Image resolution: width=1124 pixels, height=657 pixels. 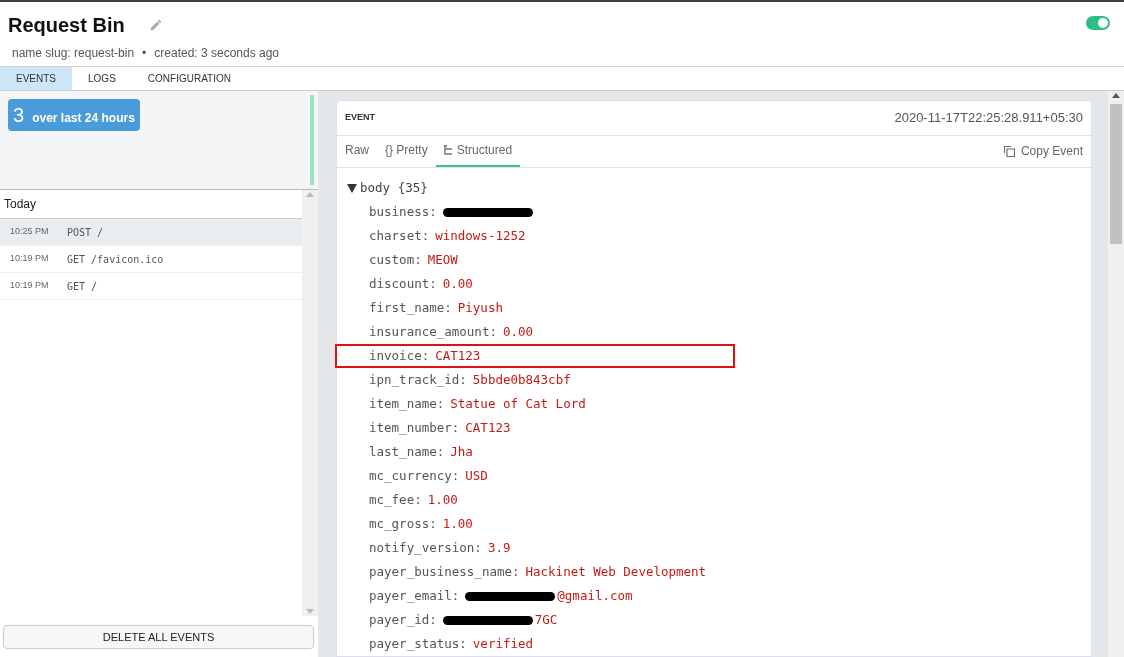 I want to click on field-key: discount:, so click(x=403, y=284).